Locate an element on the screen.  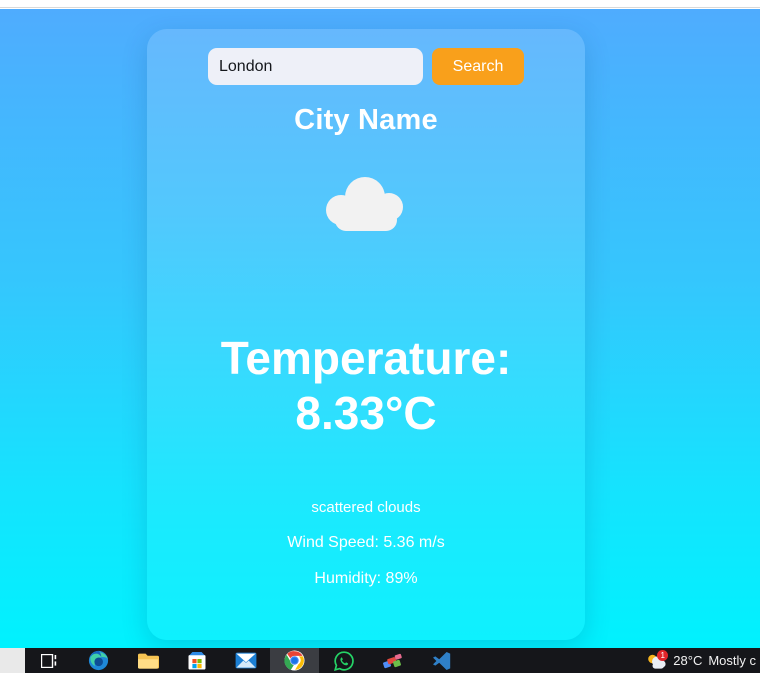
system-tray: 1 28°C Mostly c is located at coordinates (702, 660).